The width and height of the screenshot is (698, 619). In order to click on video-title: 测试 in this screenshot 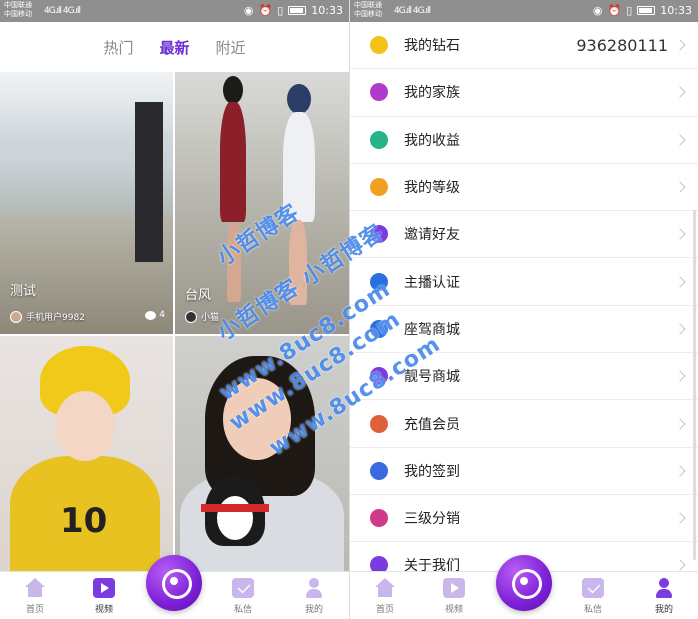, I will do `click(23, 291)`.